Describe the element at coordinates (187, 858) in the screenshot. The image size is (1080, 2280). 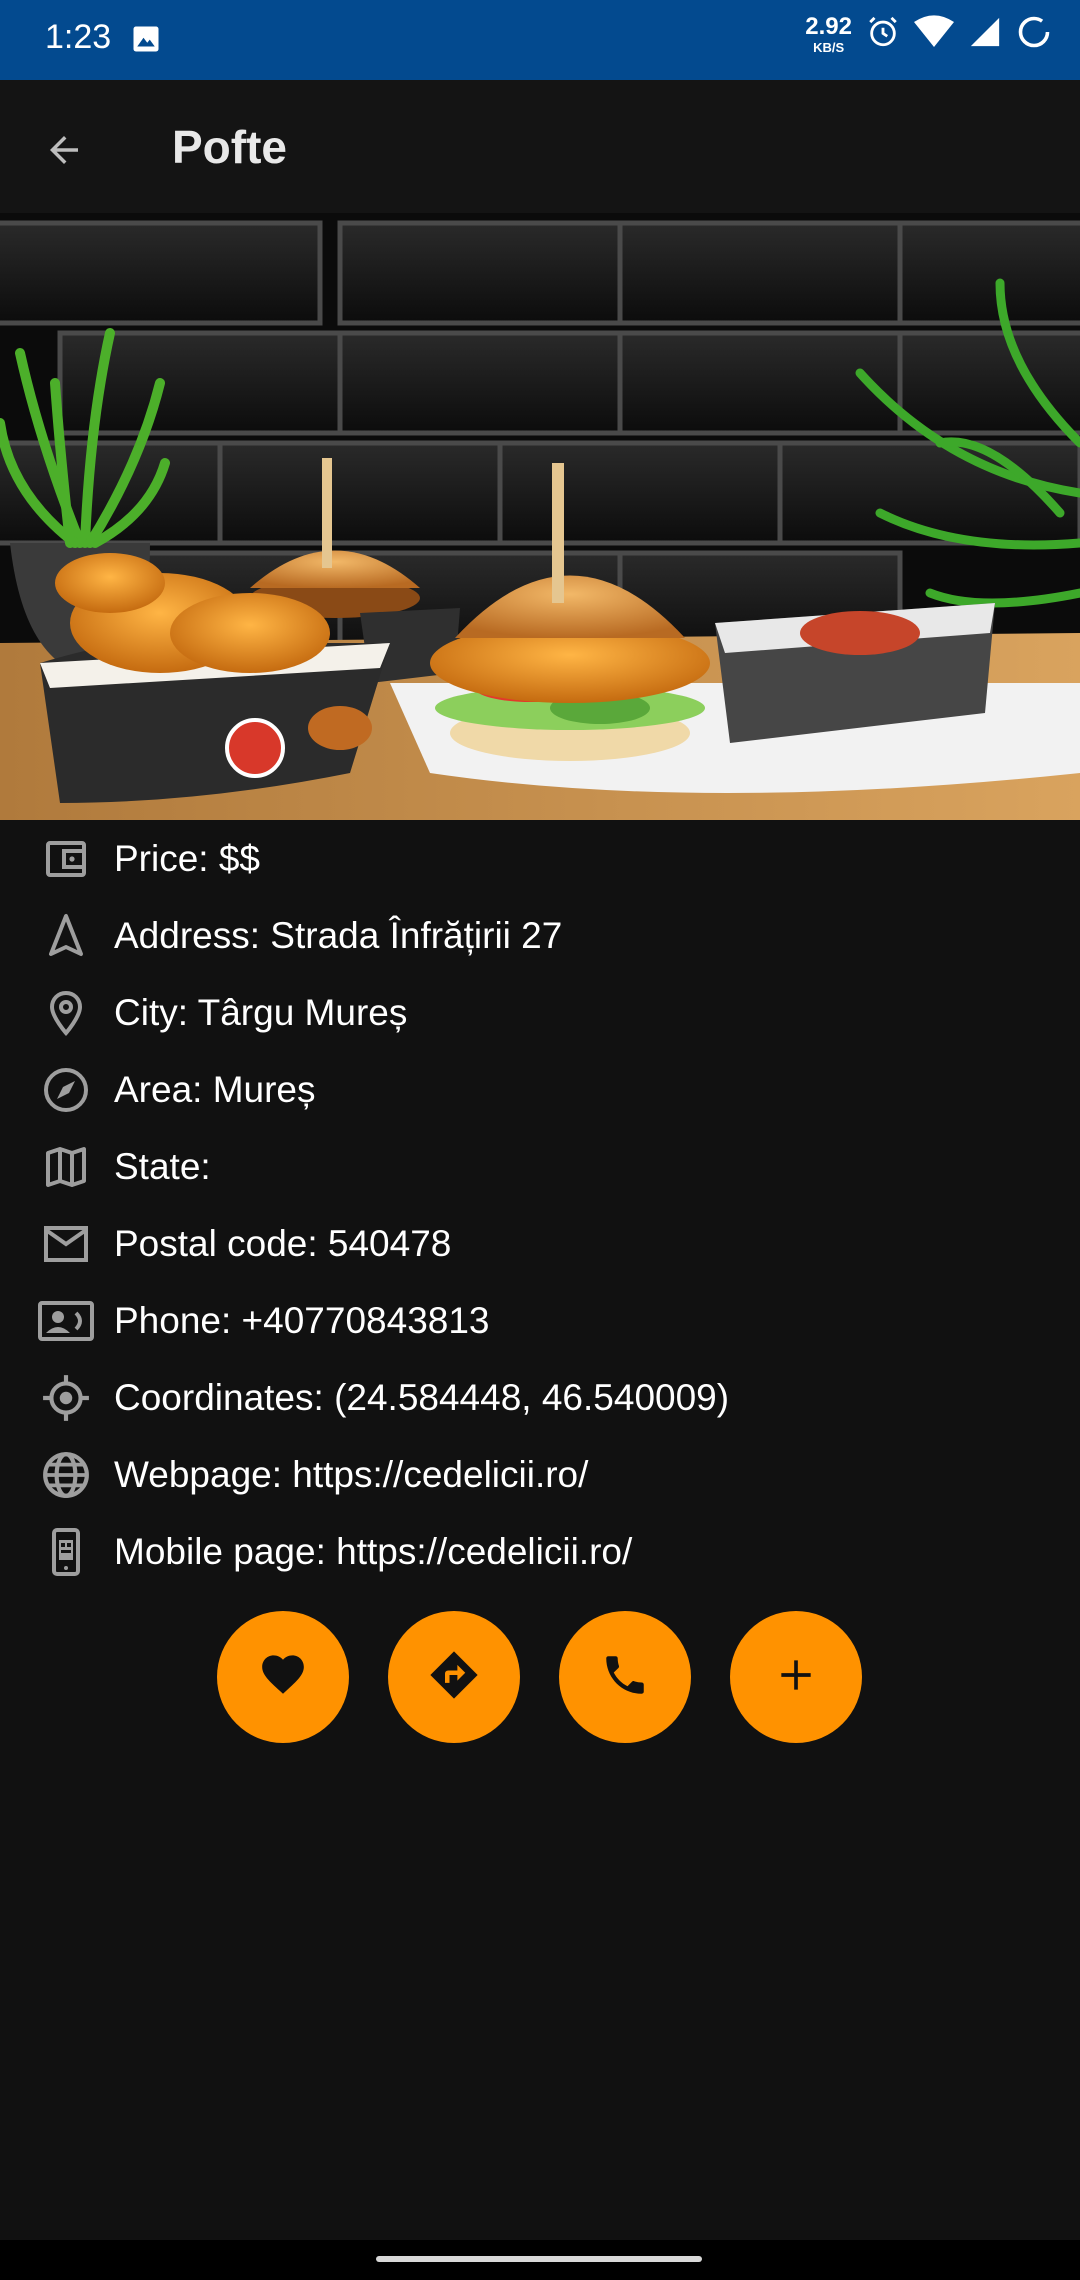
I see `detail-text: Price: $$` at that location.